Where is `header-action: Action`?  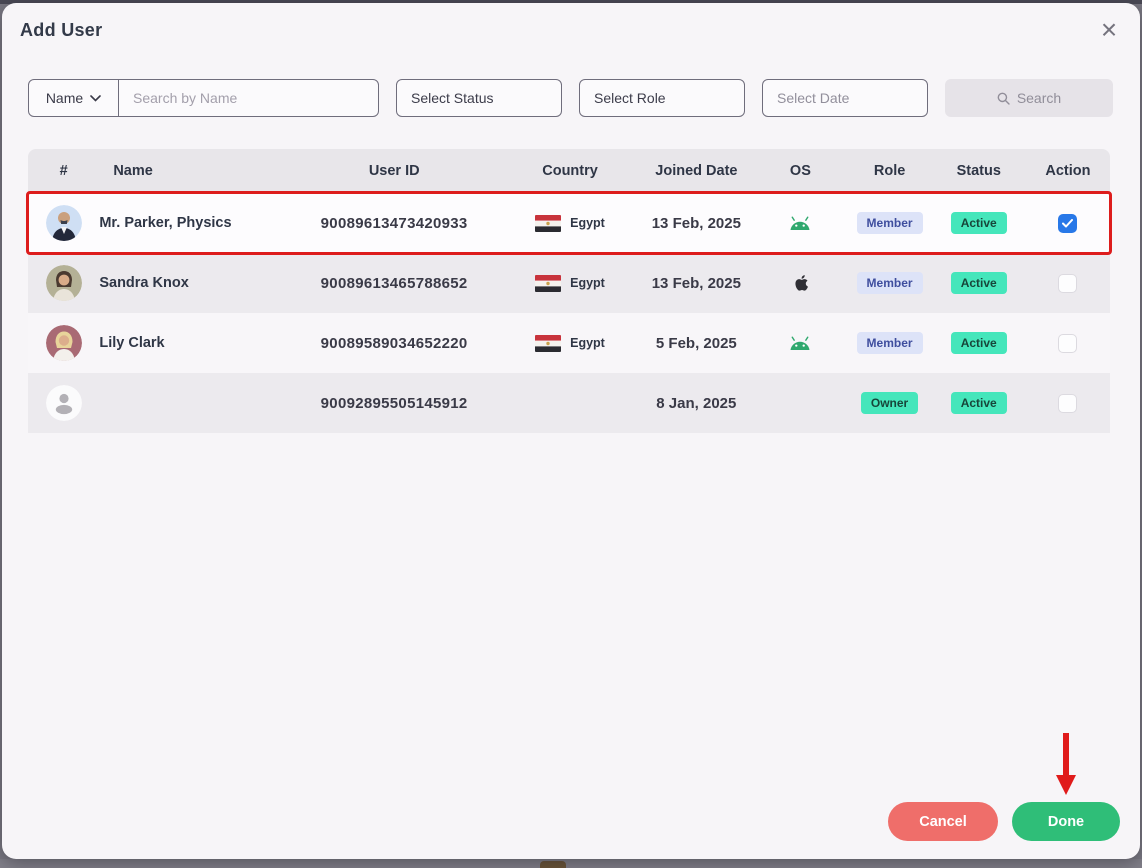
header-action: Action is located at coordinates (1068, 171).